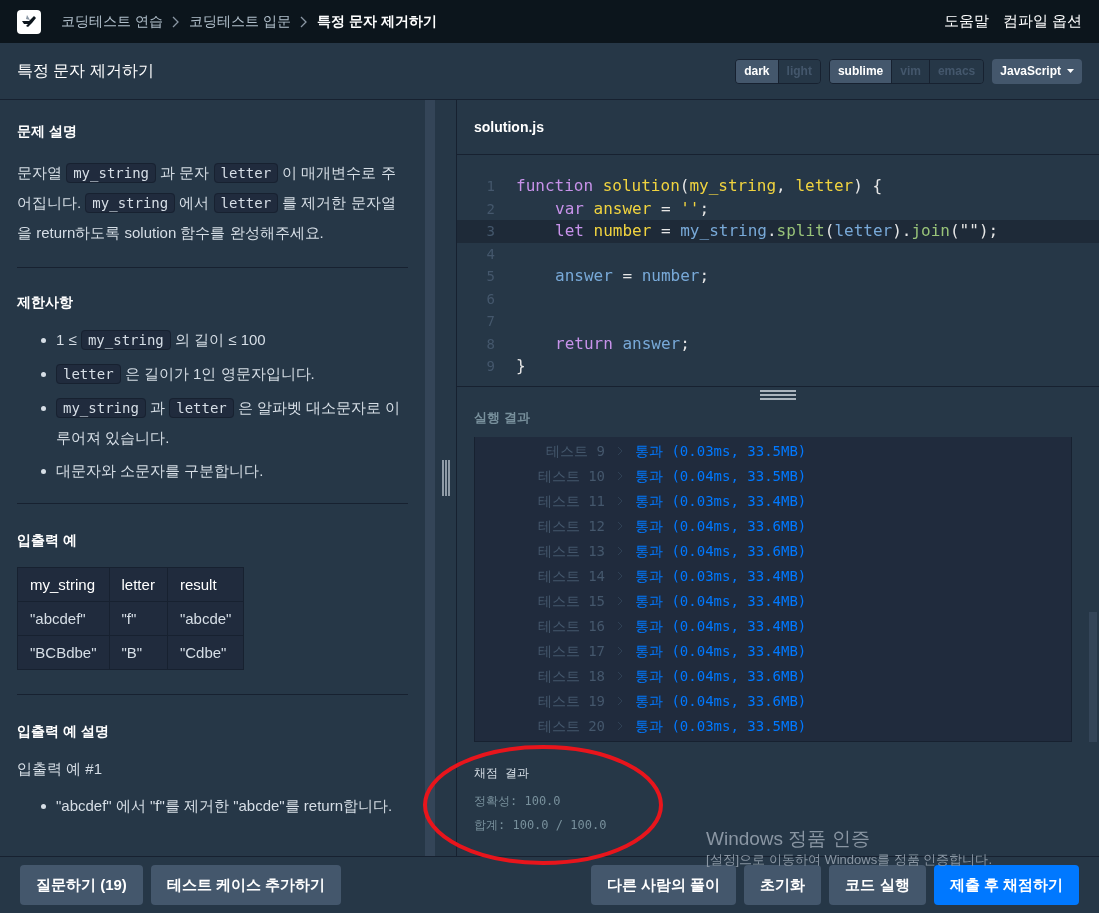 The height and width of the screenshot is (913, 1099). Describe the element at coordinates (541, 825) in the screenshot. I see `grading-line: 합계: 100.0 / 100.0` at that location.